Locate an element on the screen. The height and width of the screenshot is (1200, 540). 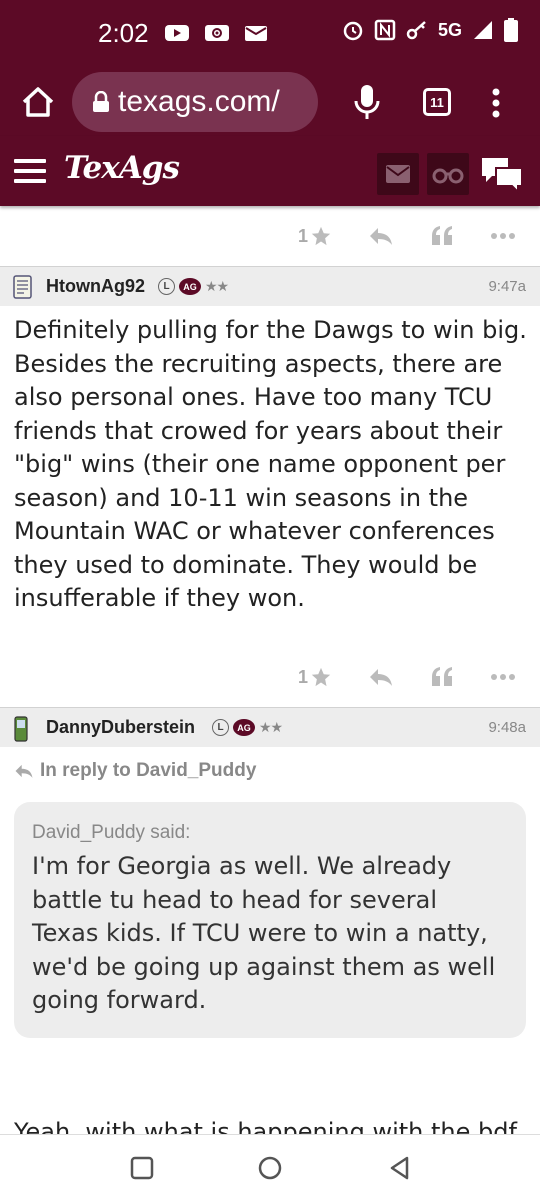
alarm-icon is located at coordinates (353, 31).